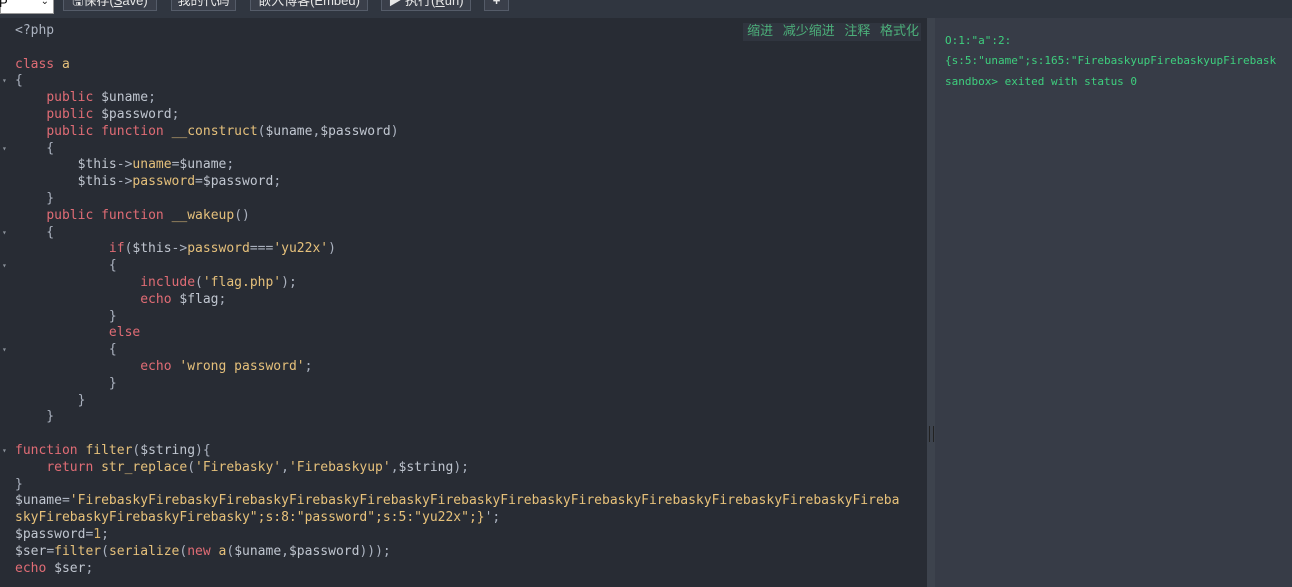 The width and height of the screenshot is (1292, 587). I want to click on code-line: echo $flag;, so click(120, 299).